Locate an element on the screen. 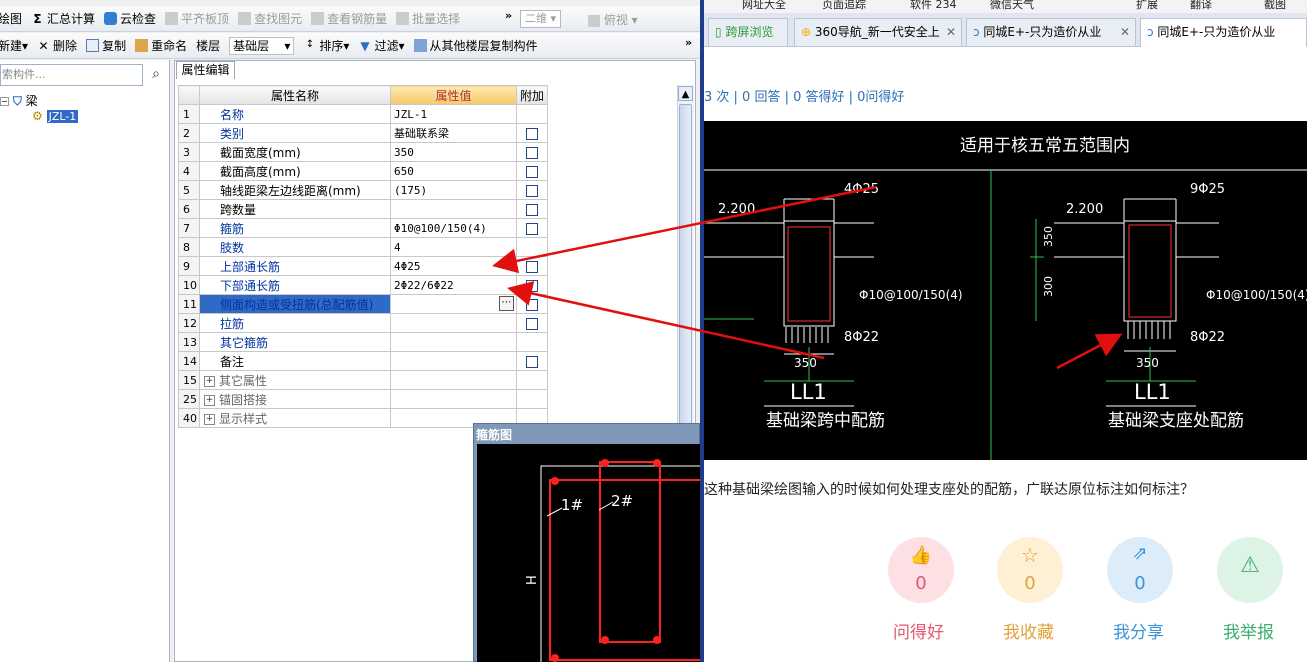  property-row: 8 肢数 4 is located at coordinates (363, 247).